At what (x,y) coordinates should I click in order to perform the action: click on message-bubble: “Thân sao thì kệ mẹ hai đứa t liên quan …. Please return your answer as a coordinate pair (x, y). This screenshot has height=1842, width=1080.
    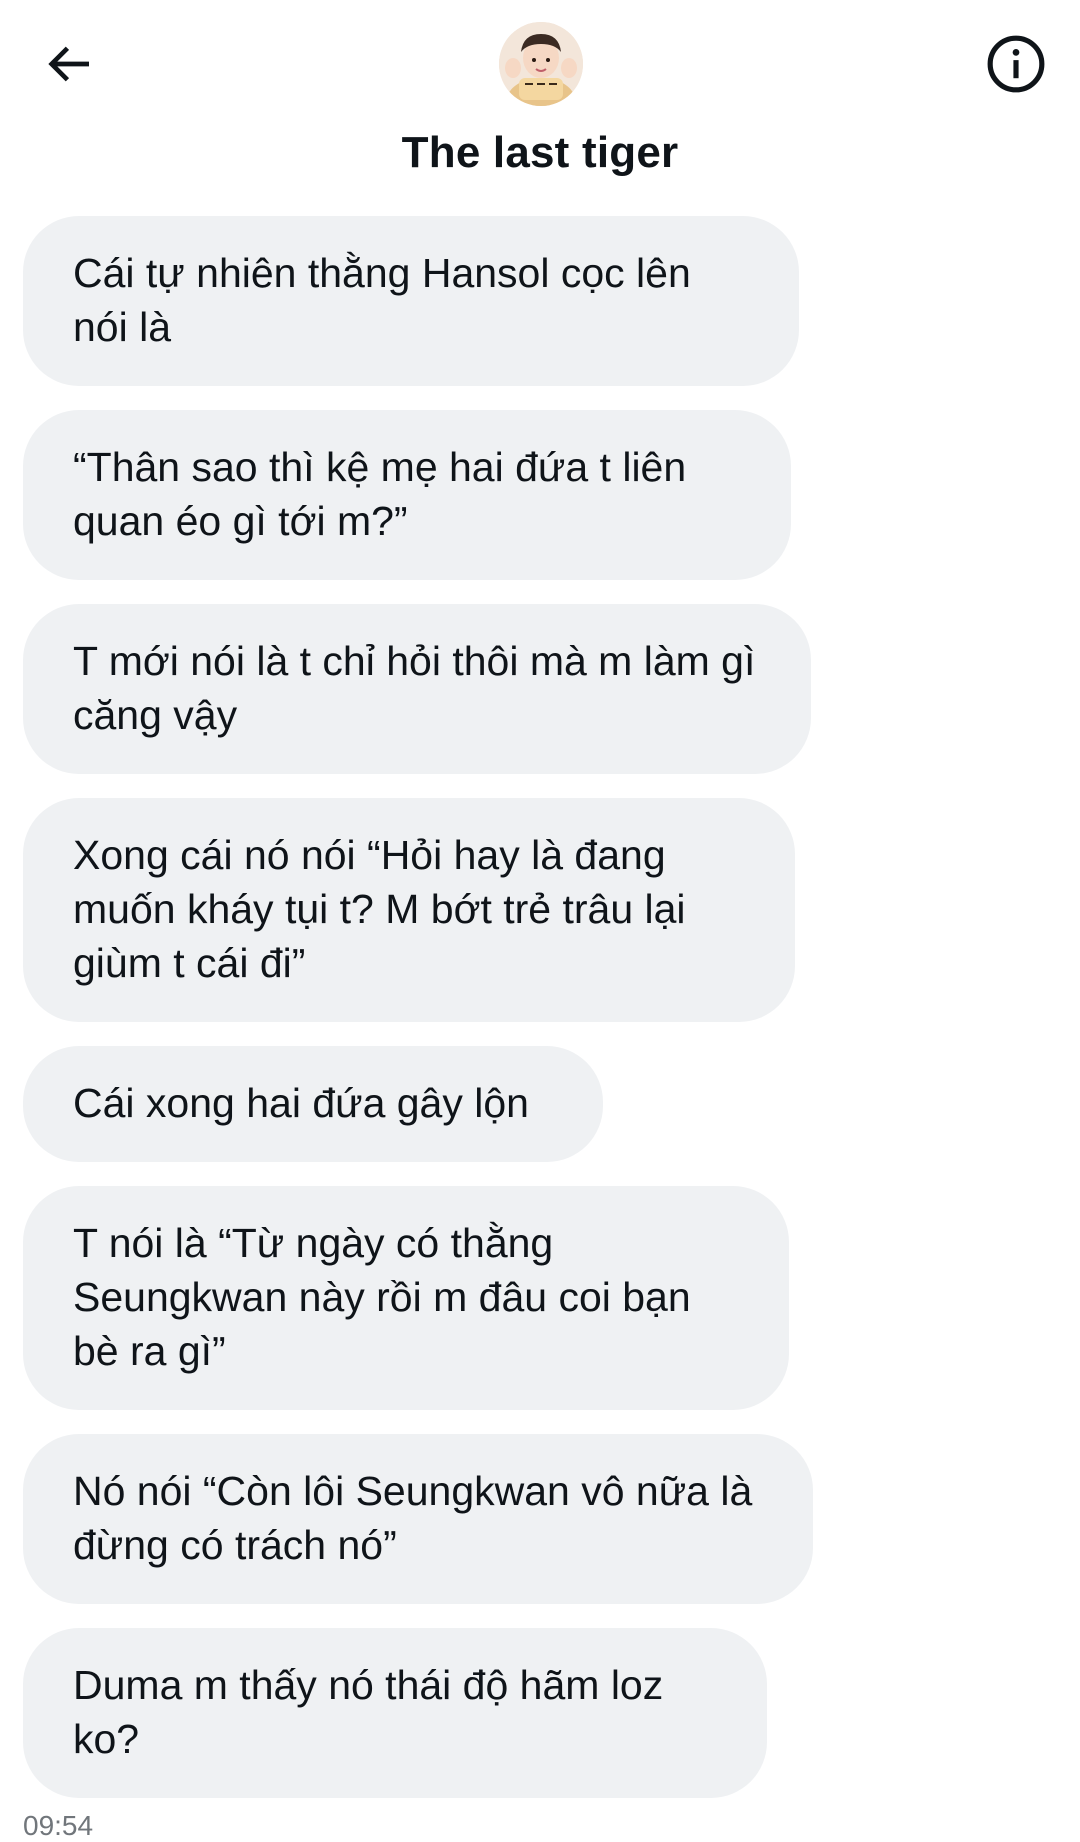
    Looking at the image, I should click on (407, 495).